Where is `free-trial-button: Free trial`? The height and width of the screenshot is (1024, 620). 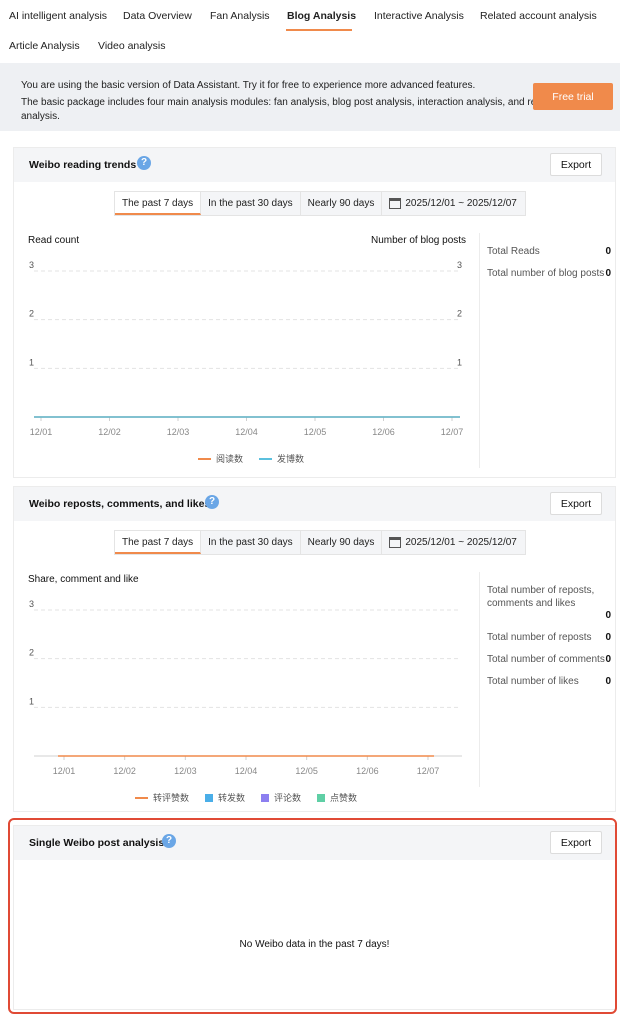 free-trial-button: Free trial is located at coordinates (573, 96).